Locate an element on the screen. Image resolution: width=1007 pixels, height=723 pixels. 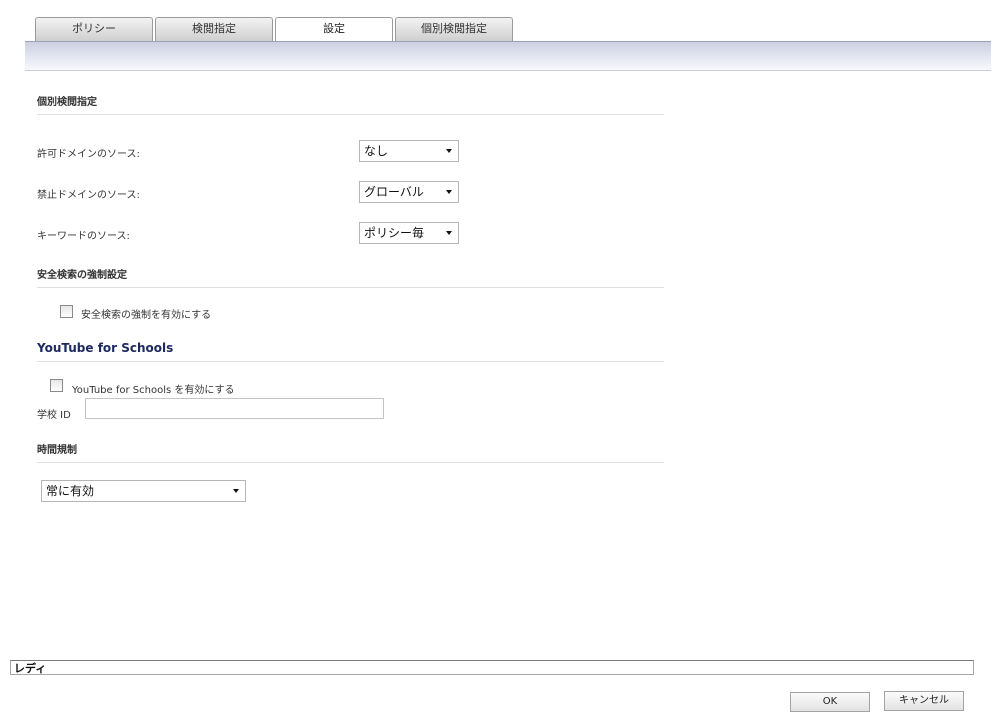
keyword-source-value: ポリシー毎 is located at coordinates (394, 233).